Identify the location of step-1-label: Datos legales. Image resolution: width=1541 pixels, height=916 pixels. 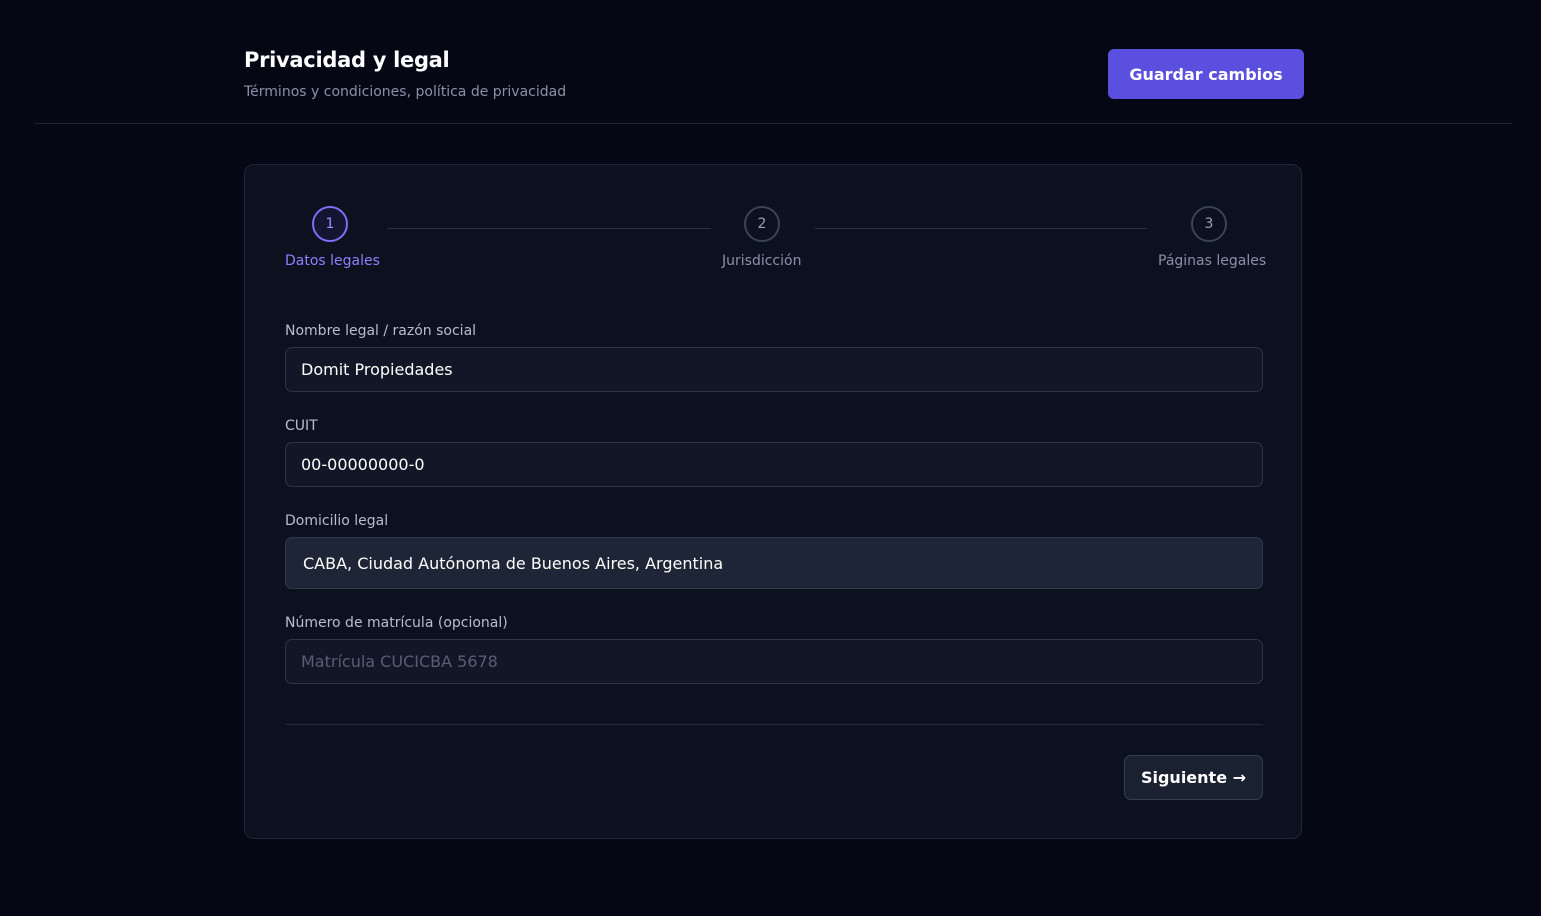
(332, 261).